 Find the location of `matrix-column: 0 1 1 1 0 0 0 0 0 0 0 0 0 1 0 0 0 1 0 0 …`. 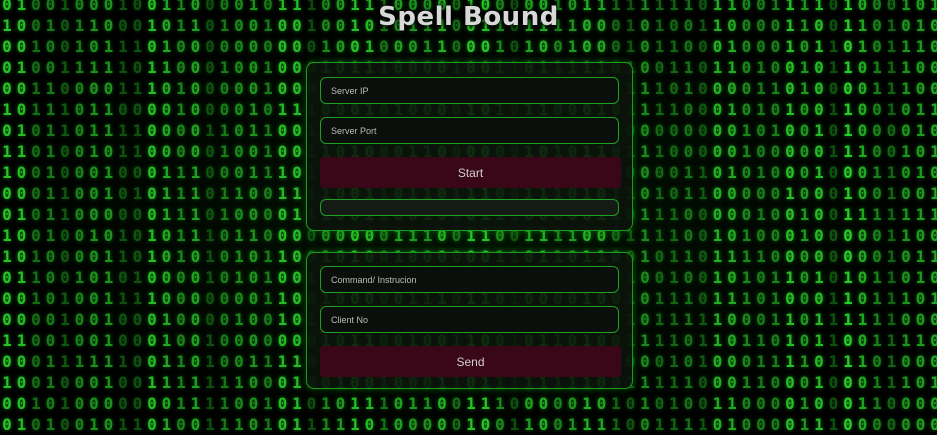

matrix-column: 0 1 1 1 0 0 0 0 0 0 0 0 0 1 0 0 0 1 0 0 … is located at coordinates (79, 217).